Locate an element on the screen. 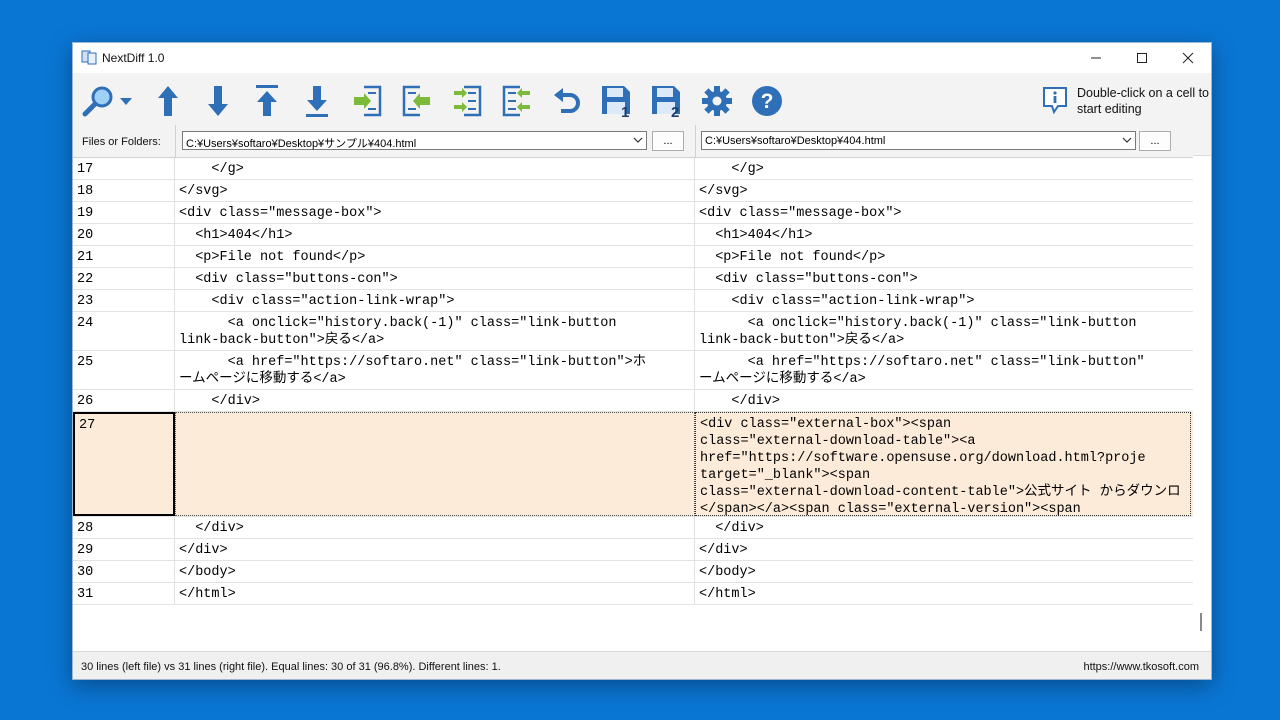 The height and width of the screenshot is (720, 1280). left-cell: <h1>404</h1> is located at coordinates (435, 234).